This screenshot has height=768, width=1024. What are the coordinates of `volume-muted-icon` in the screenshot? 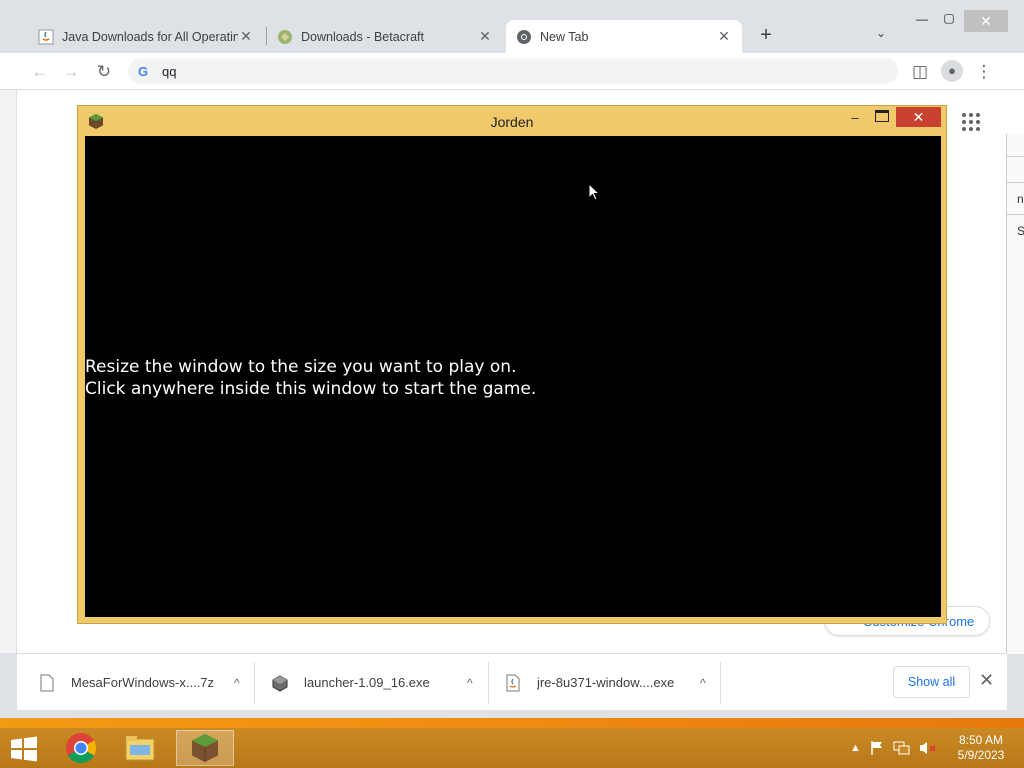 It's located at (928, 748).